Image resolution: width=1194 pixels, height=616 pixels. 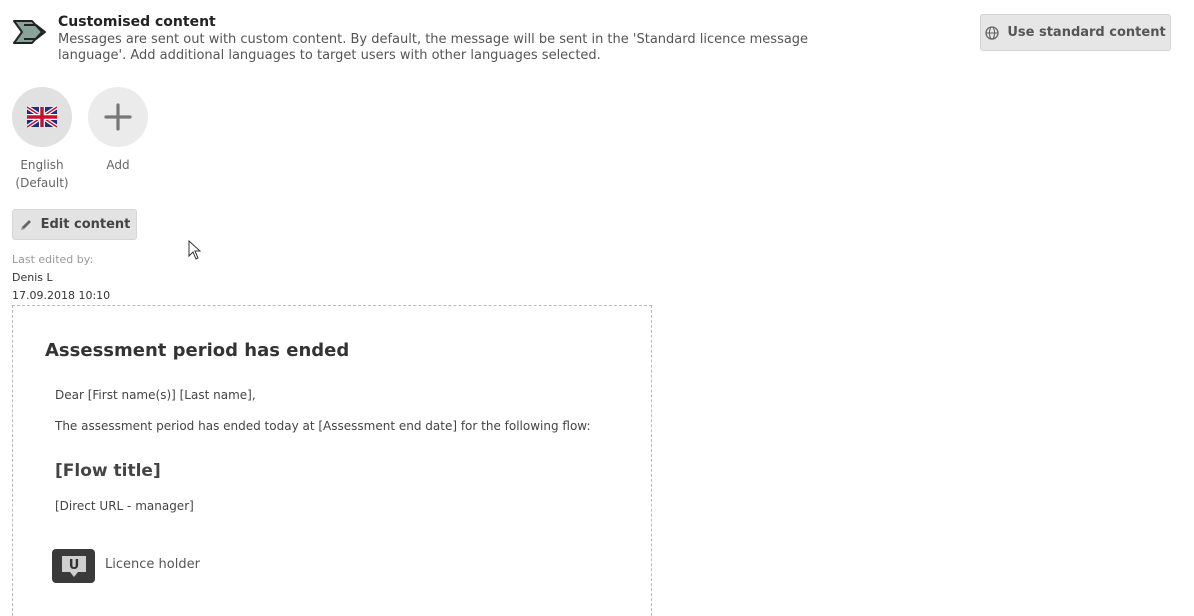 I want to click on language-english-label: English (Default), so click(x=42, y=174).